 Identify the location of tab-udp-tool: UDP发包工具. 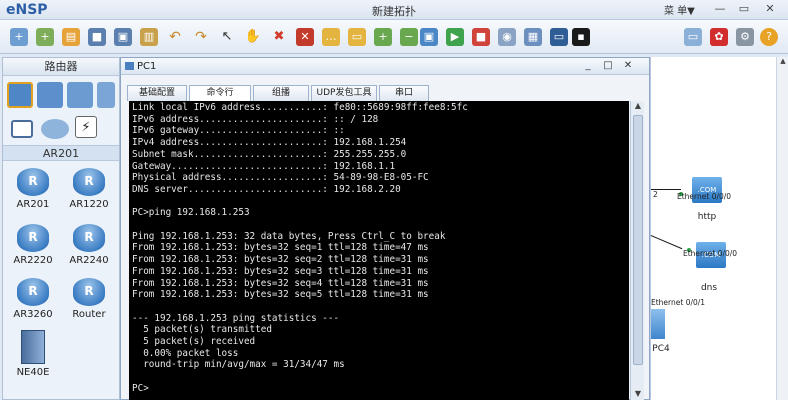
(344, 93).